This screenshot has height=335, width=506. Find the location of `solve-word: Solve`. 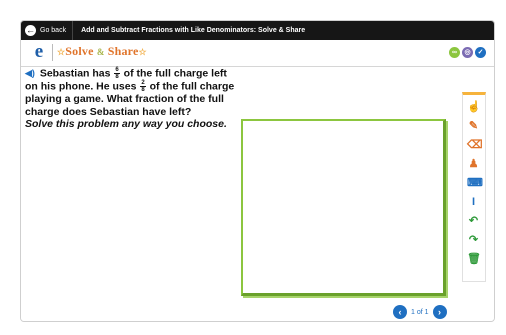

solve-word: Solve is located at coordinates (79, 51).